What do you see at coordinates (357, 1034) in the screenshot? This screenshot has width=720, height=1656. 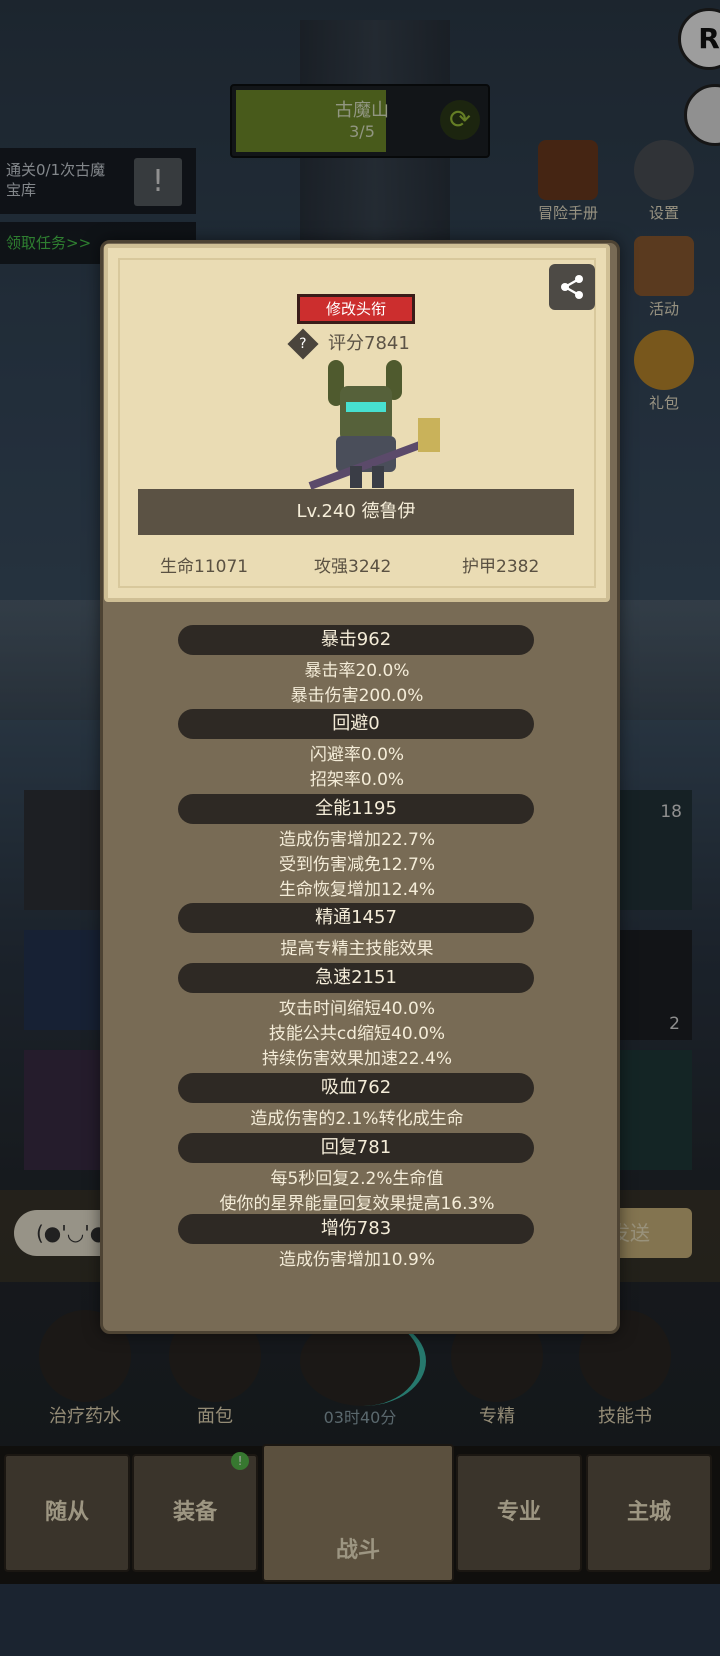 I see `stat-detail: 技能公共cd缩短40.0%` at bounding box center [357, 1034].